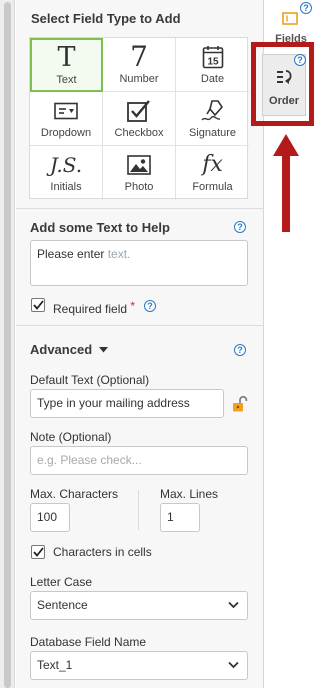 The image size is (320, 688). I want to click on characters-in-cells-checkbox, so click(38, 552).